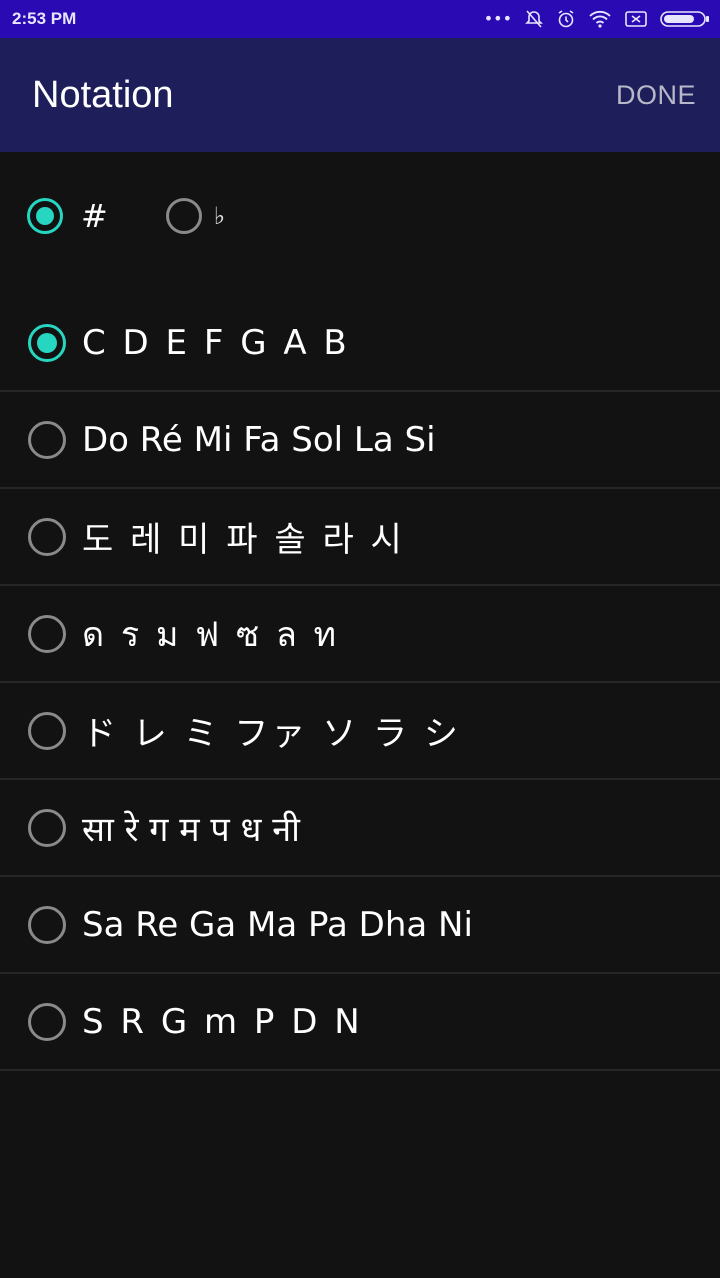  I want to click on notation-label: सा रे ग म प ध नी, so click(191, 829).